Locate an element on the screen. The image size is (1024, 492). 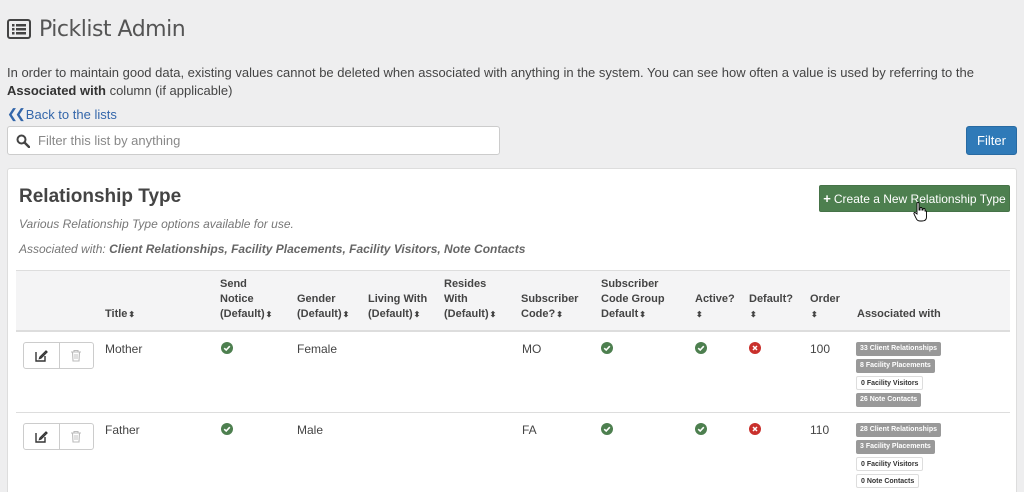
filter-button: Filter is located at coordinates (991, 140).